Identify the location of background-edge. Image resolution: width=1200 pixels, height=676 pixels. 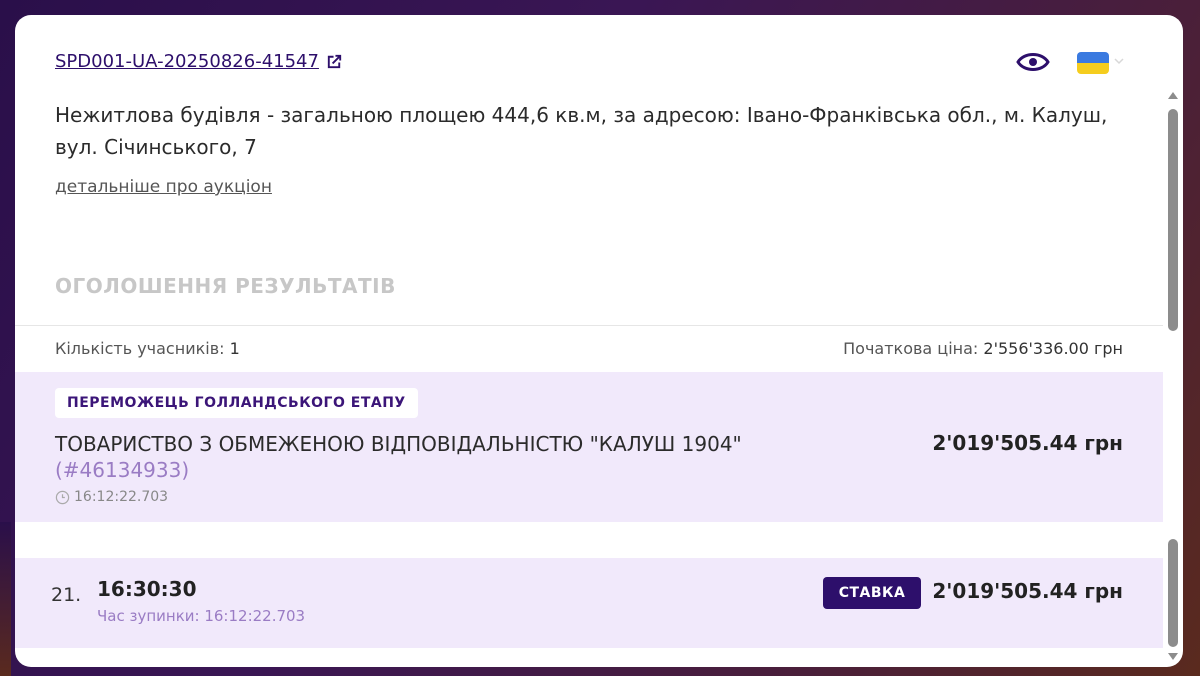
(5, 599).